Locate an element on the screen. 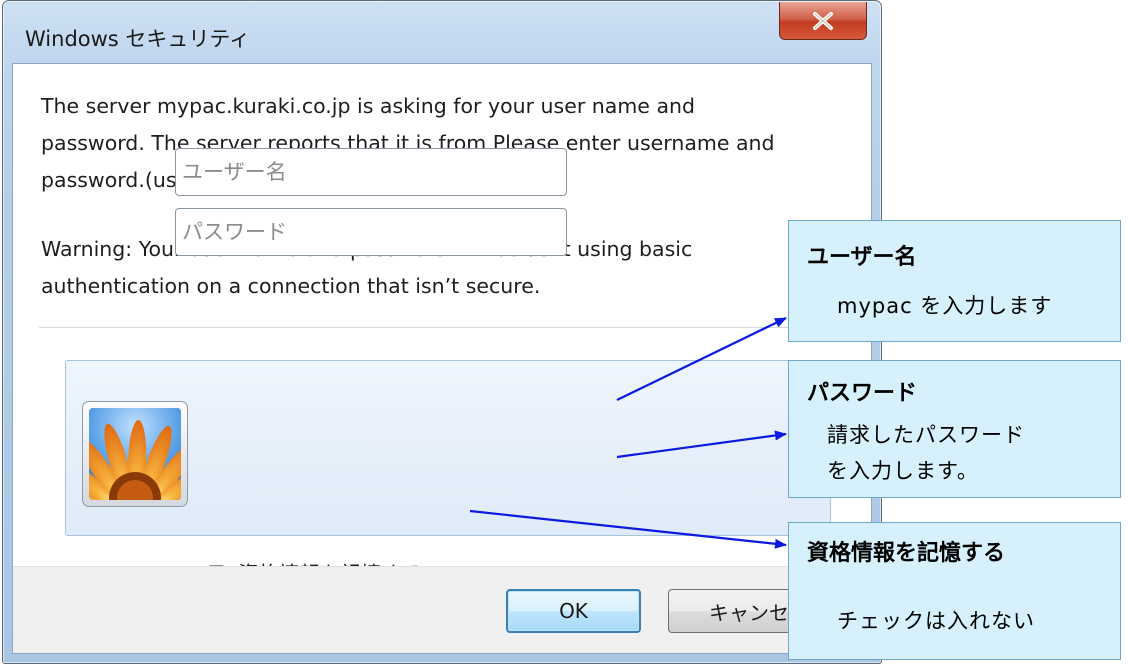  user-tile-flower-icon is located at coordinates (135, 454).